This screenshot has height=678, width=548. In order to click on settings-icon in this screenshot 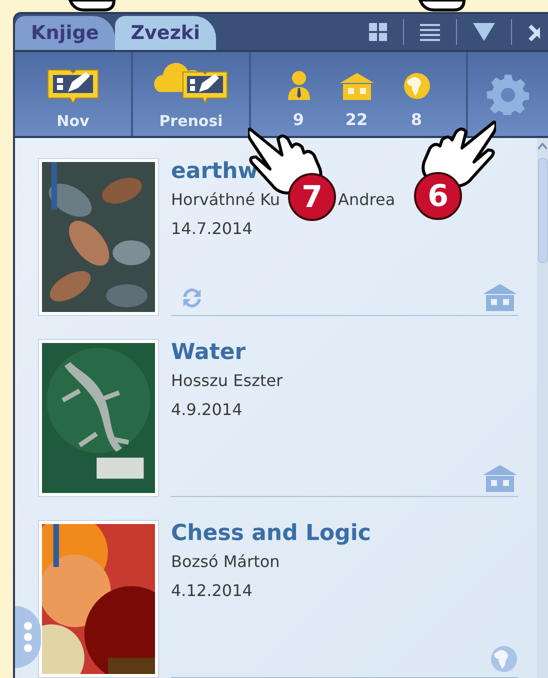, I will do `click(508, 94)`.